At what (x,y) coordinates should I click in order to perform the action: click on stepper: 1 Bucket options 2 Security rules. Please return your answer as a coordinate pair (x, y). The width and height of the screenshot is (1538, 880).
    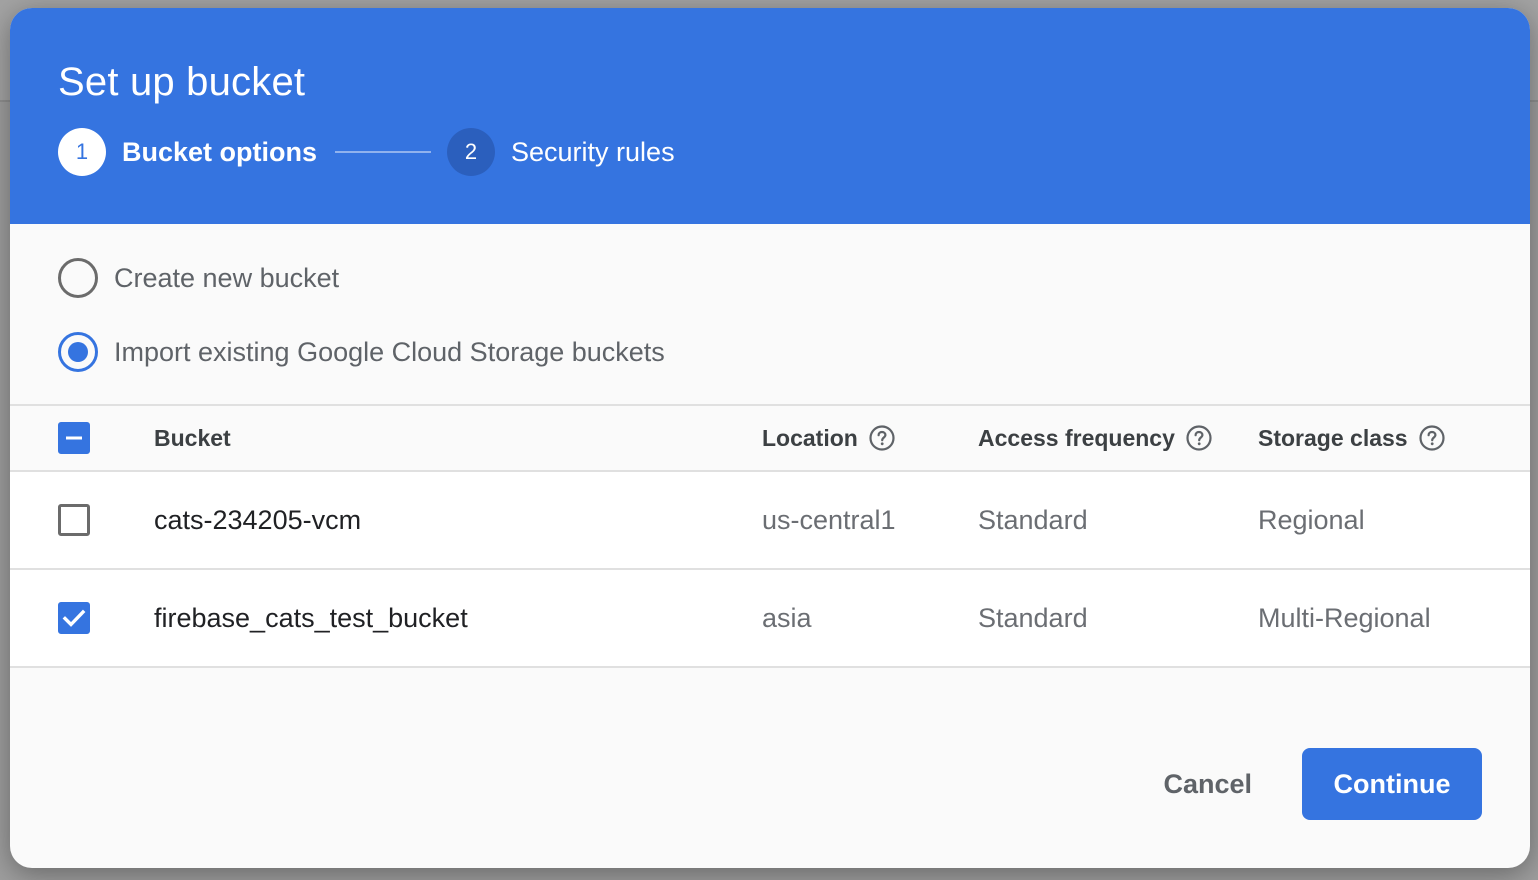
    Looking at the image, I should click on (366, 152).